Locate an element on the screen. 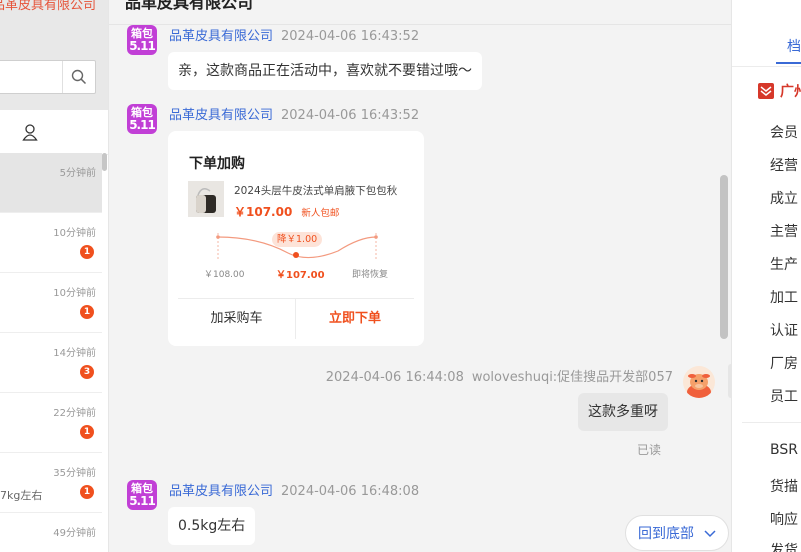  tab-archive: 档 is located at coordinates (794, 46).